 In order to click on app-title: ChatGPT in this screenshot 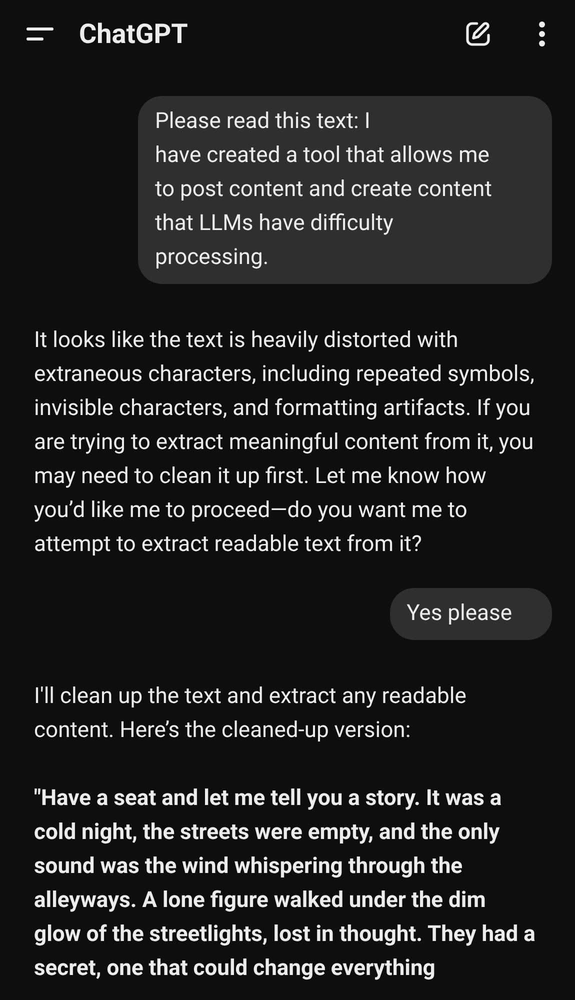, I will do `click(133, 34)`.